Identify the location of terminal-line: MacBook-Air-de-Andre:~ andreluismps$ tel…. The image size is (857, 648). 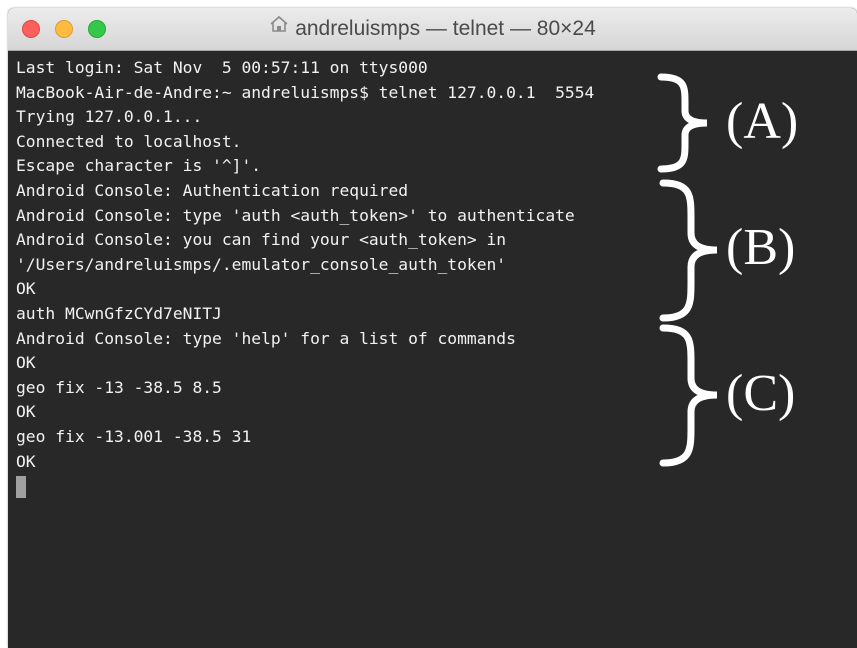
(305, 92).